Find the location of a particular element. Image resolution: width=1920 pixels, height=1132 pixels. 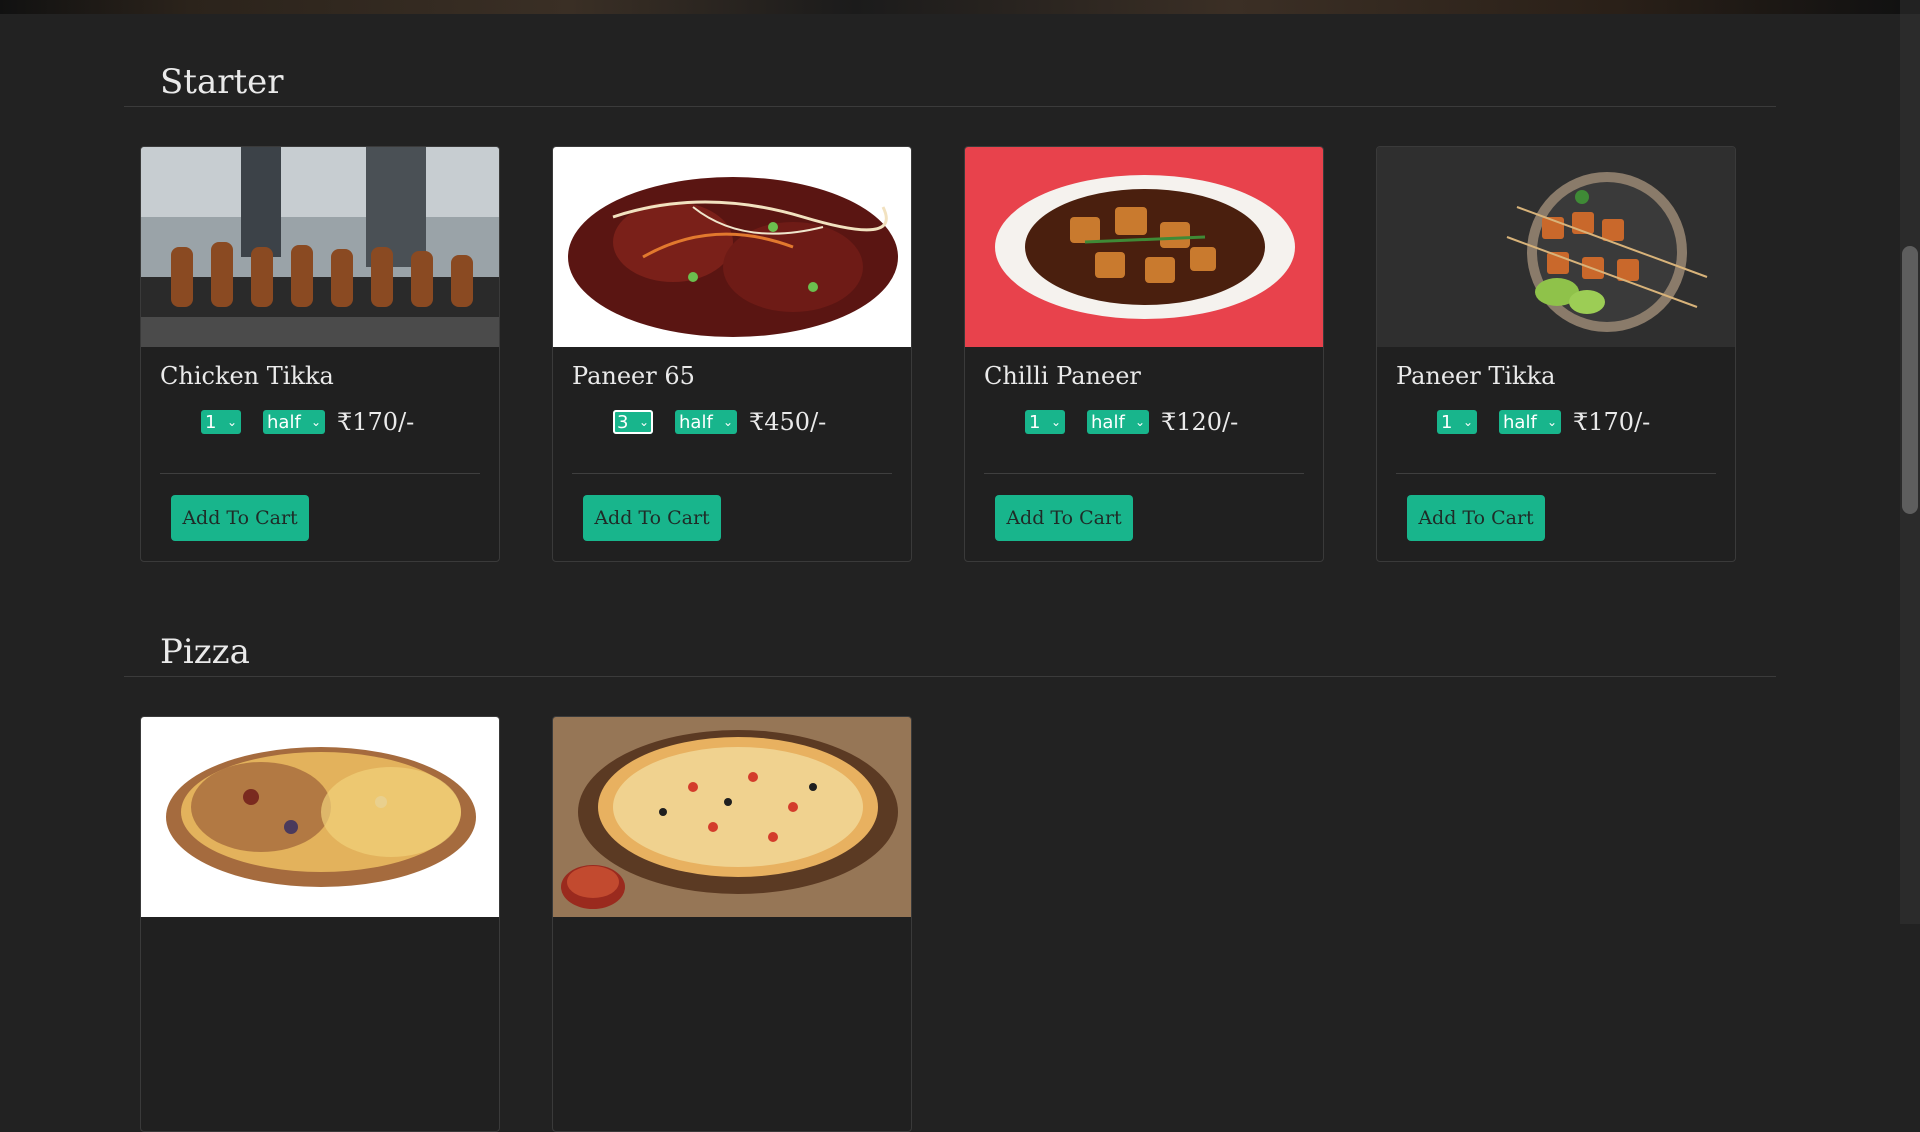

item-price: ₹450/- is located at coordinates (788, 422).